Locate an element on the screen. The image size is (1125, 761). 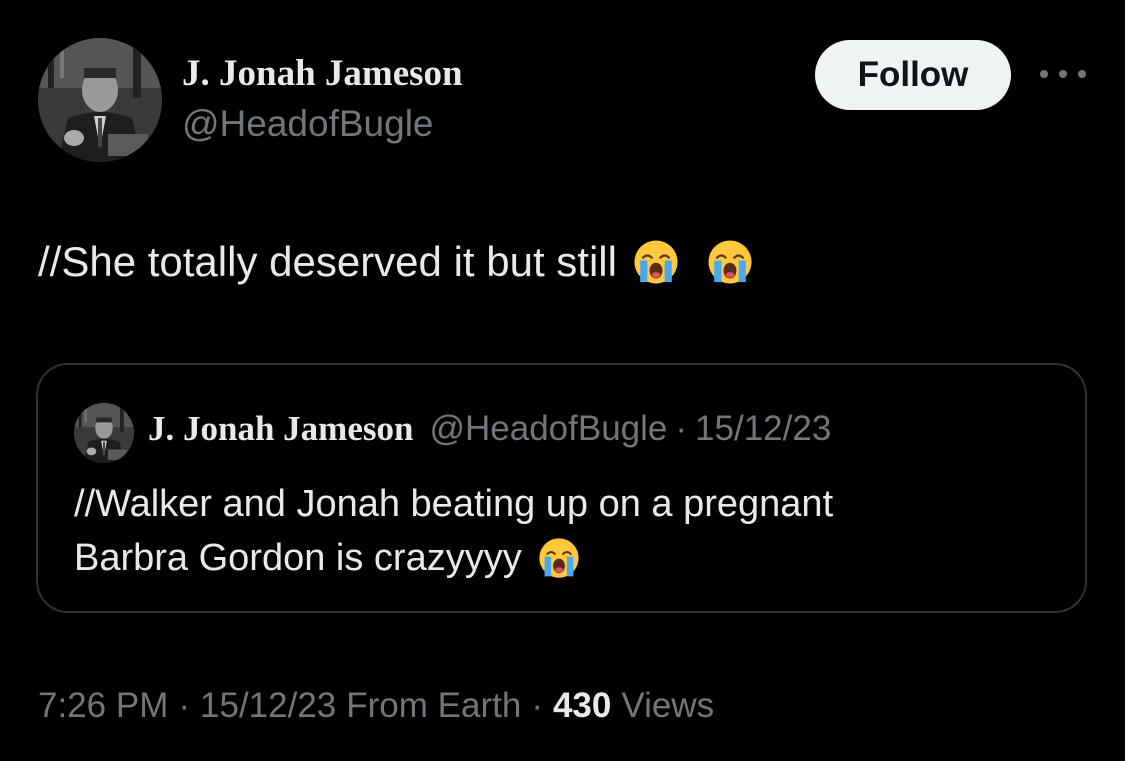
author-avatar is located at coordinates (100, 100).